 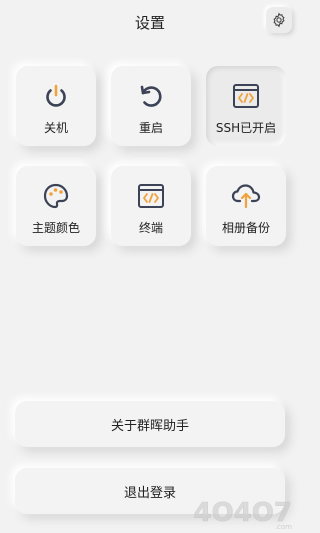 I want to click on photo-backup-tile: 相册备份, so click(x=246, y=206).